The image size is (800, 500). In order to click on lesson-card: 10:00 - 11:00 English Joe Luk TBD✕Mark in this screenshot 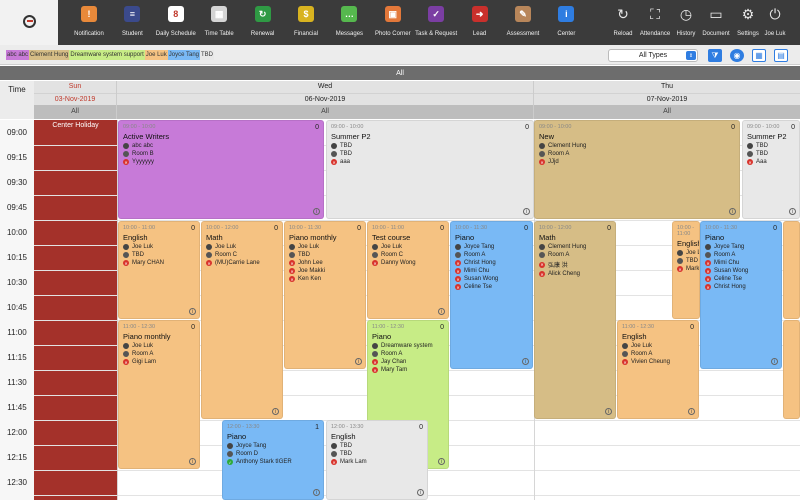, I will do `click(686, 270)`.